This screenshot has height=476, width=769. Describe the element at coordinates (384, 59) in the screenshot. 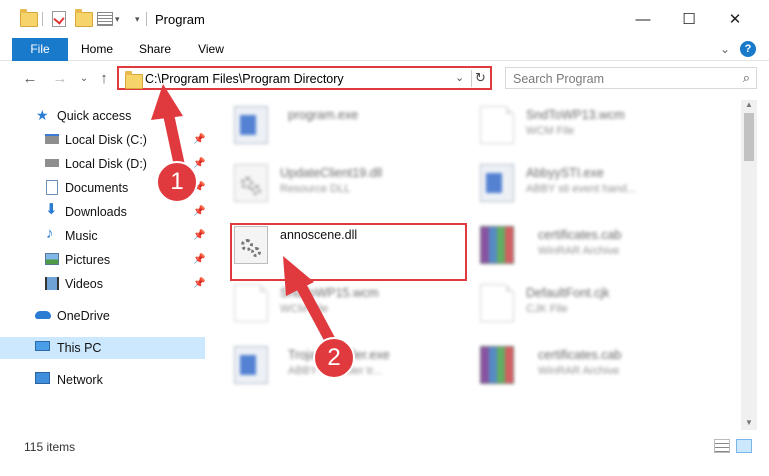

I see `ribbon-tabs: File Home Share View ⌄ ?` at that location.